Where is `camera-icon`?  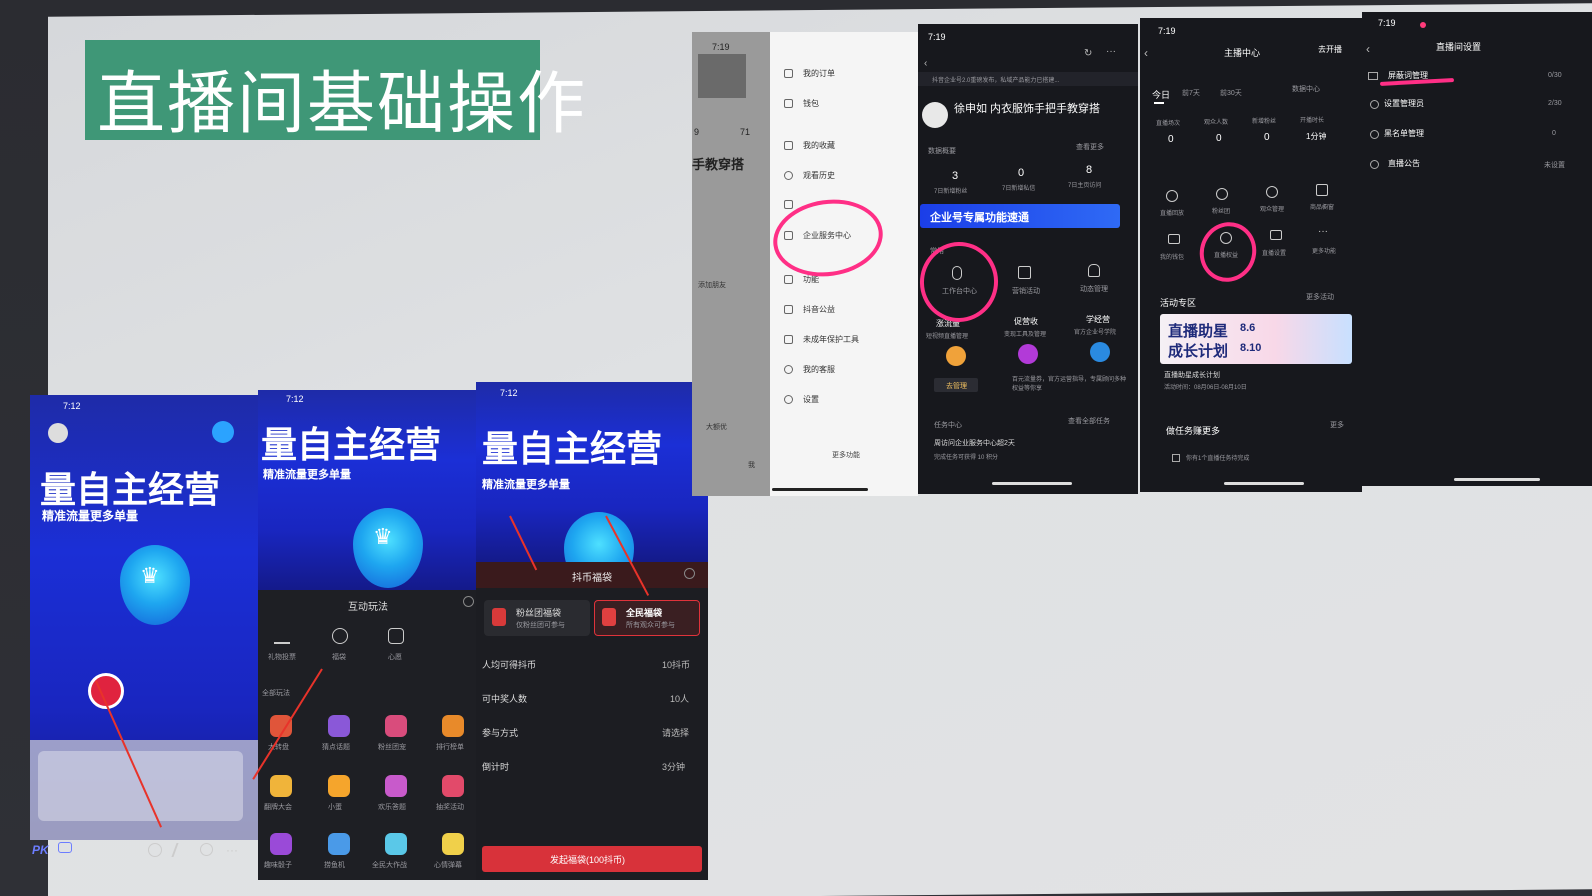
camera-icon is located at coordinates (65, 847).